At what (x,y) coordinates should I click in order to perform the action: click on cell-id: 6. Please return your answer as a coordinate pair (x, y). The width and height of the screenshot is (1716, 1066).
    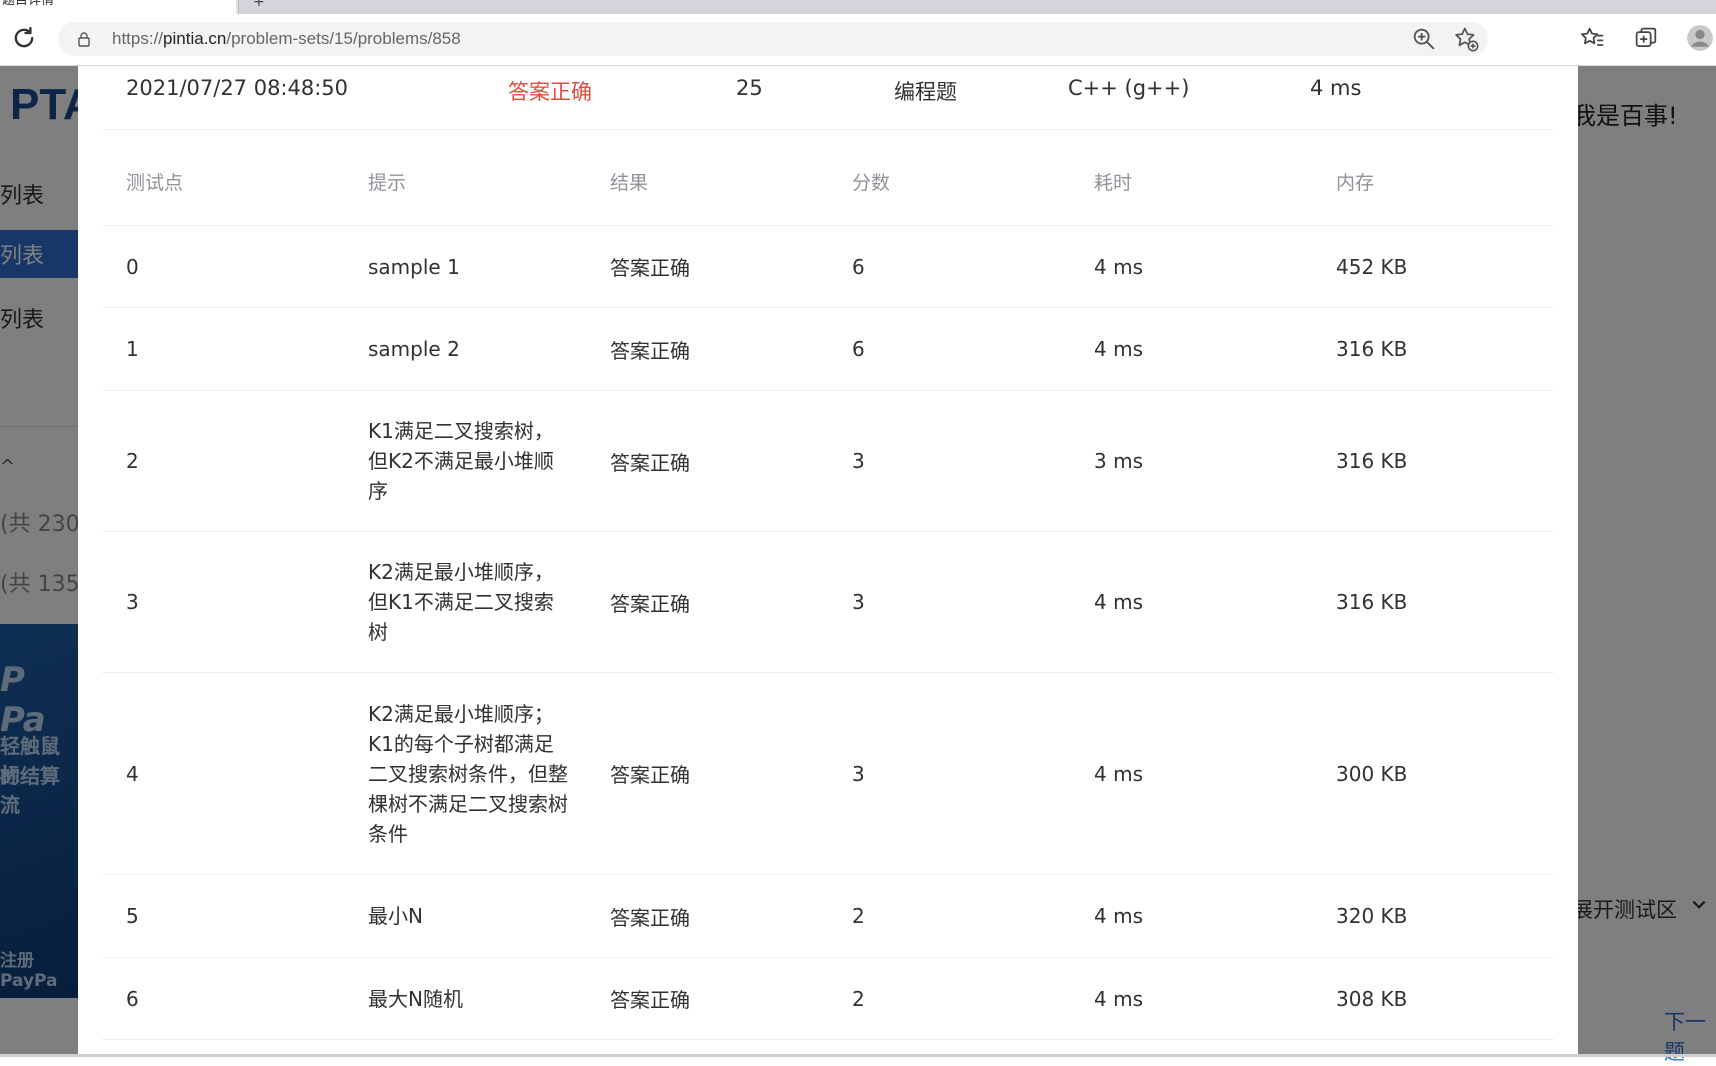
    Looking at the image, I should click on (132, 998).